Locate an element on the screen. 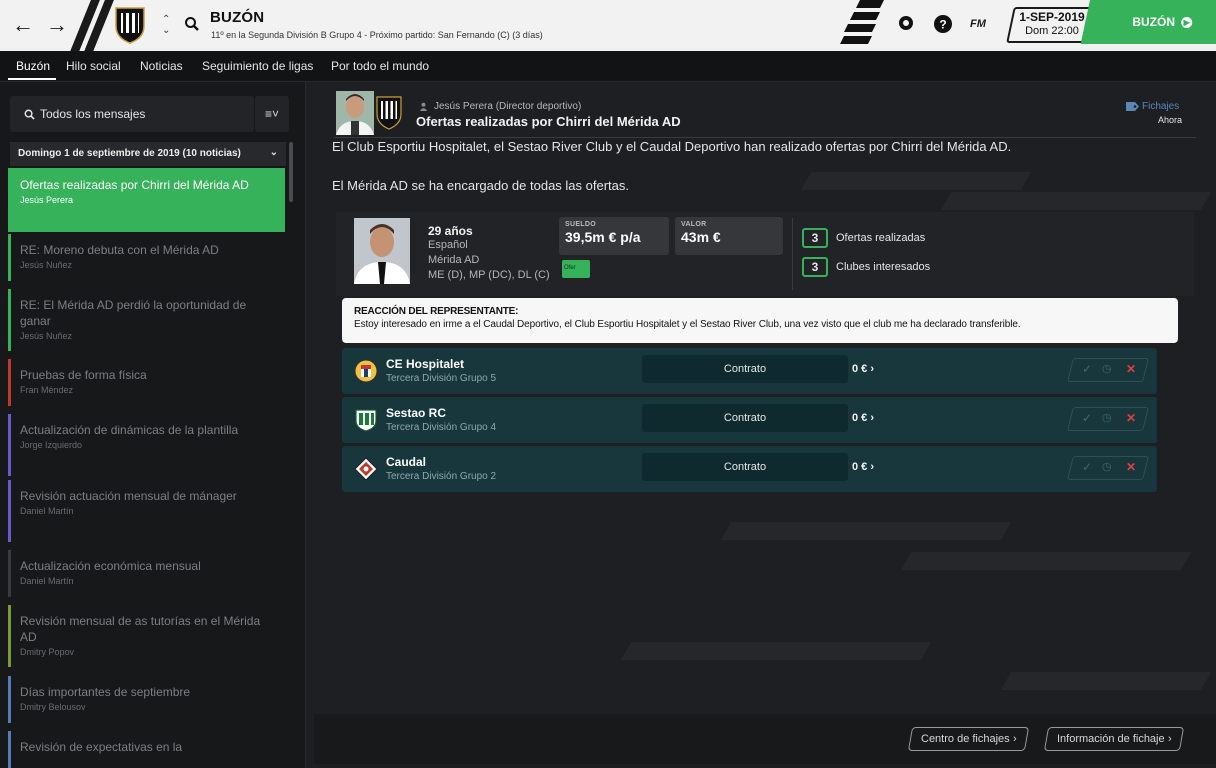 This screenshot has width=1216, height=768. clubs-label: Clubes interesados is located at coordinates (883, 267).